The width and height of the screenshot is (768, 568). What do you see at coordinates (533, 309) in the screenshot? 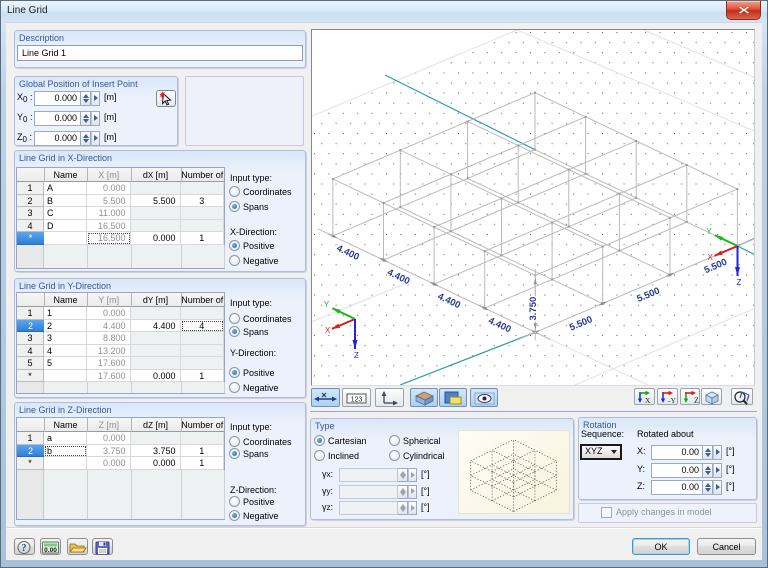
I see `svg-text: 3.750` at bounding box center [533, 309].